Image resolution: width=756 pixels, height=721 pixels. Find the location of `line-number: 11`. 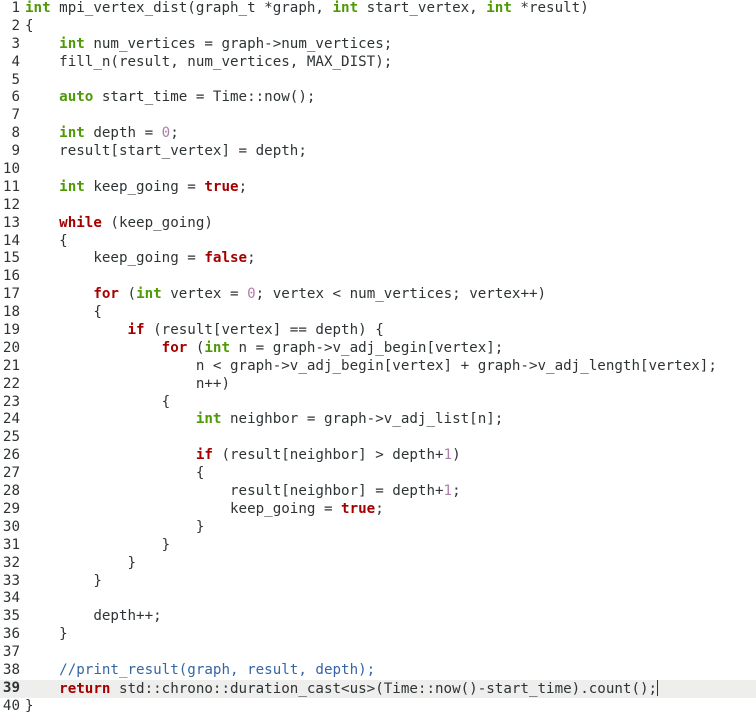

line-number: 11 is located at coordinates (11, 186).